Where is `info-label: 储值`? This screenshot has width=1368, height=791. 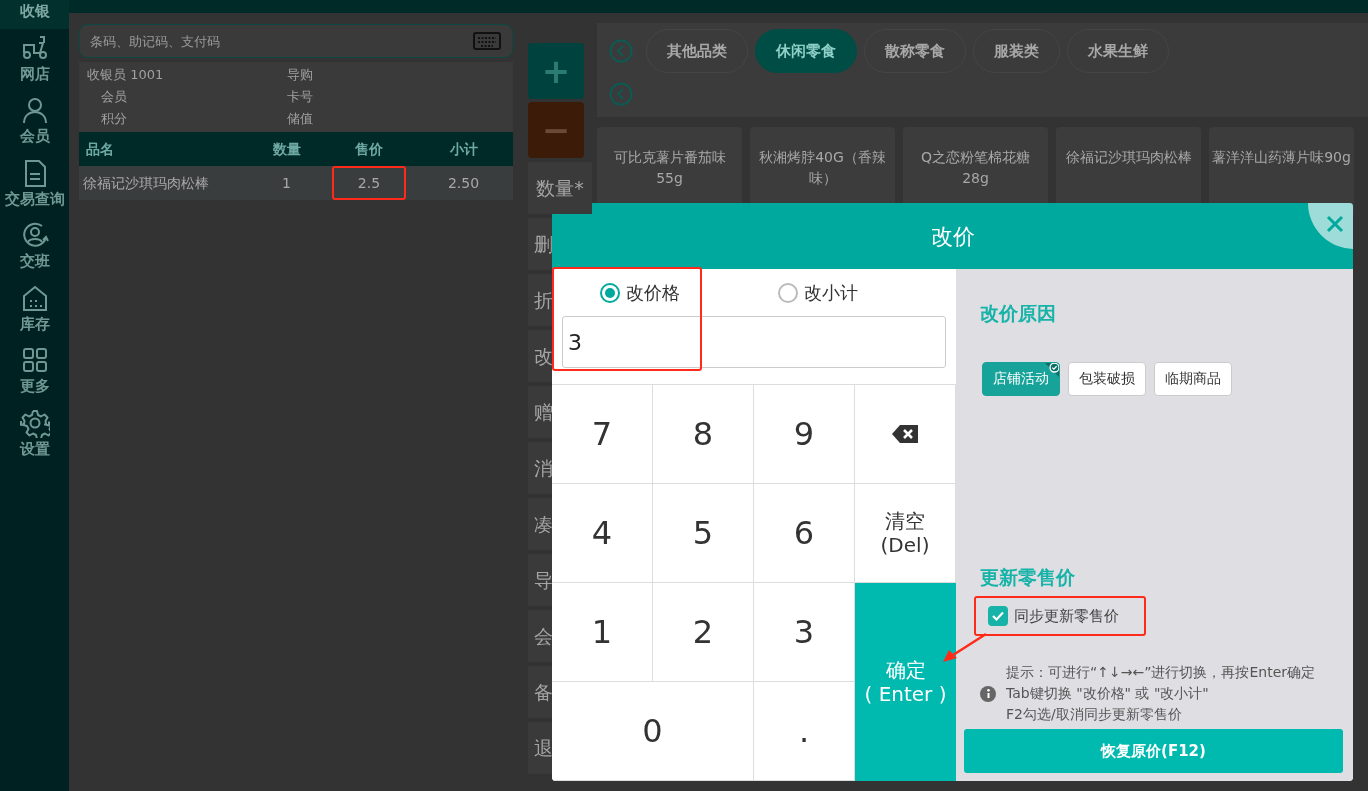 info-label: 储值 is located at coordinates (300, 119).